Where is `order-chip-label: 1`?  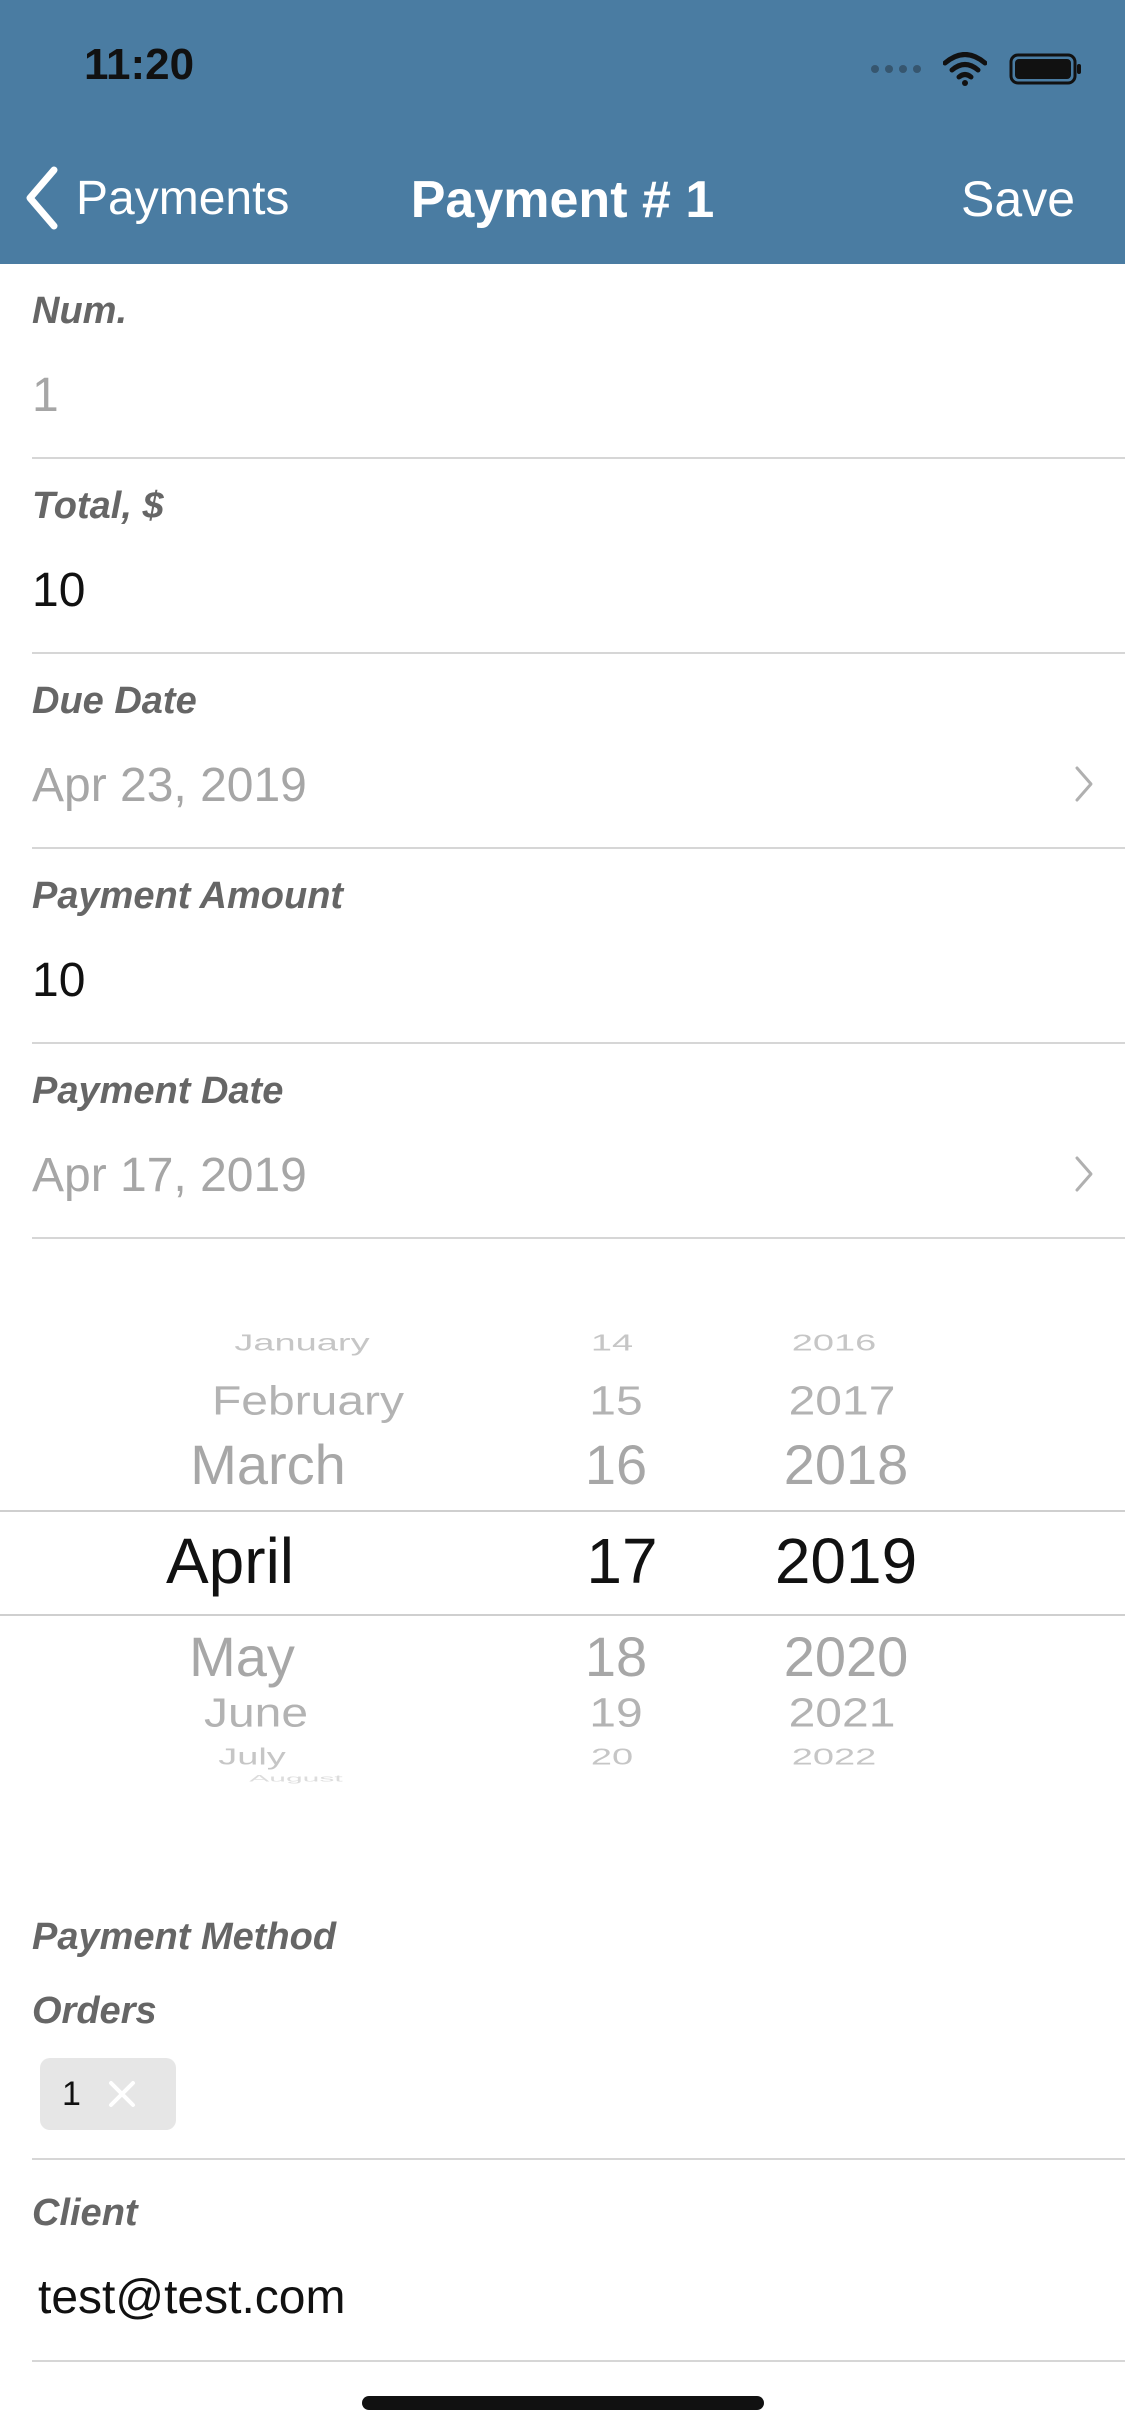
order-chip-label: 1 is located at coordinates (71, 2093).